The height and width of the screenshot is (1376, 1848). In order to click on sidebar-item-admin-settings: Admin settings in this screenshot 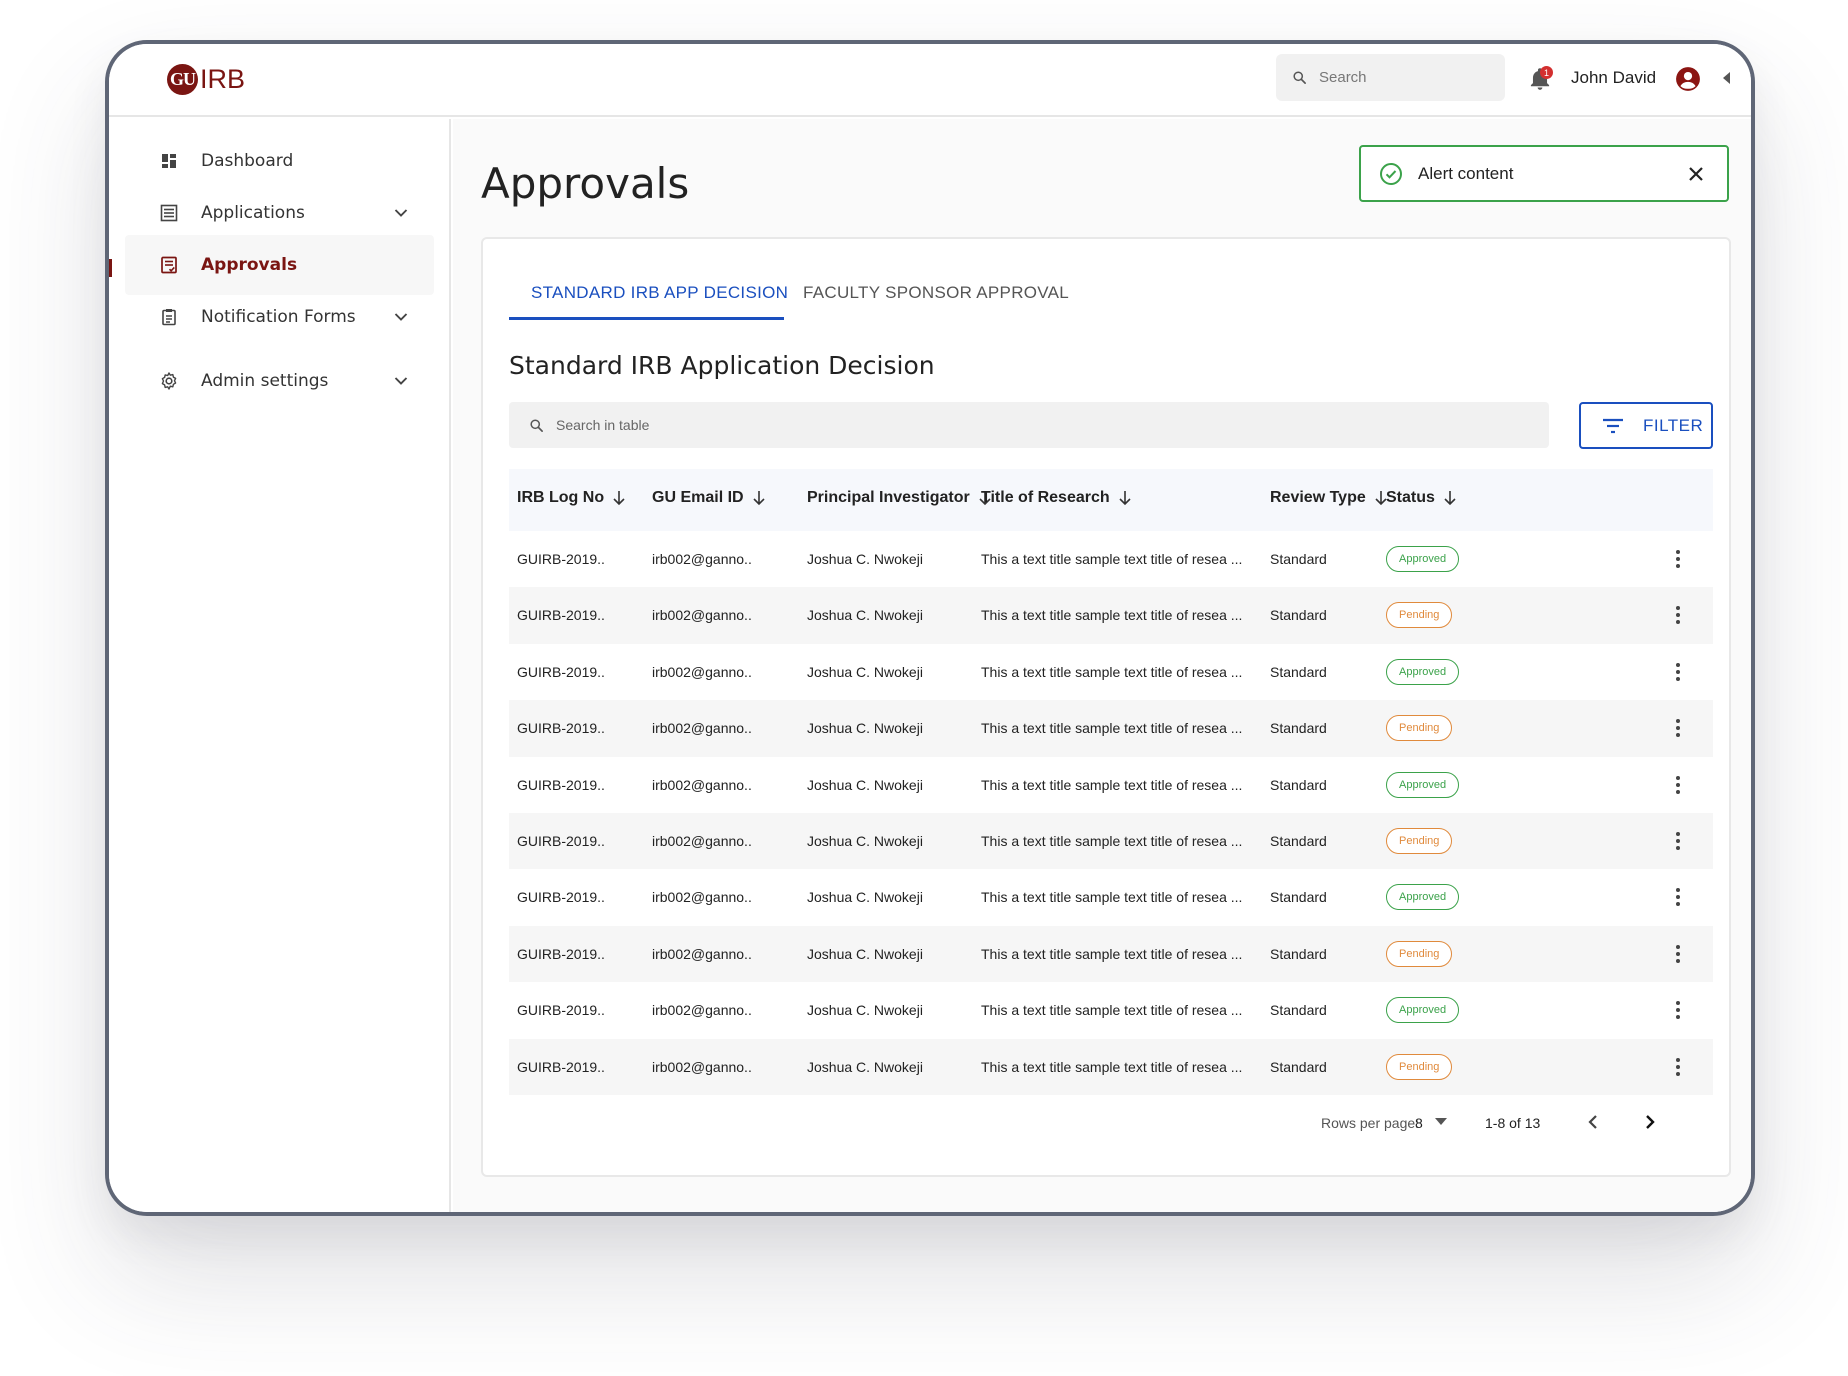, I will do `click(279, 381)`.